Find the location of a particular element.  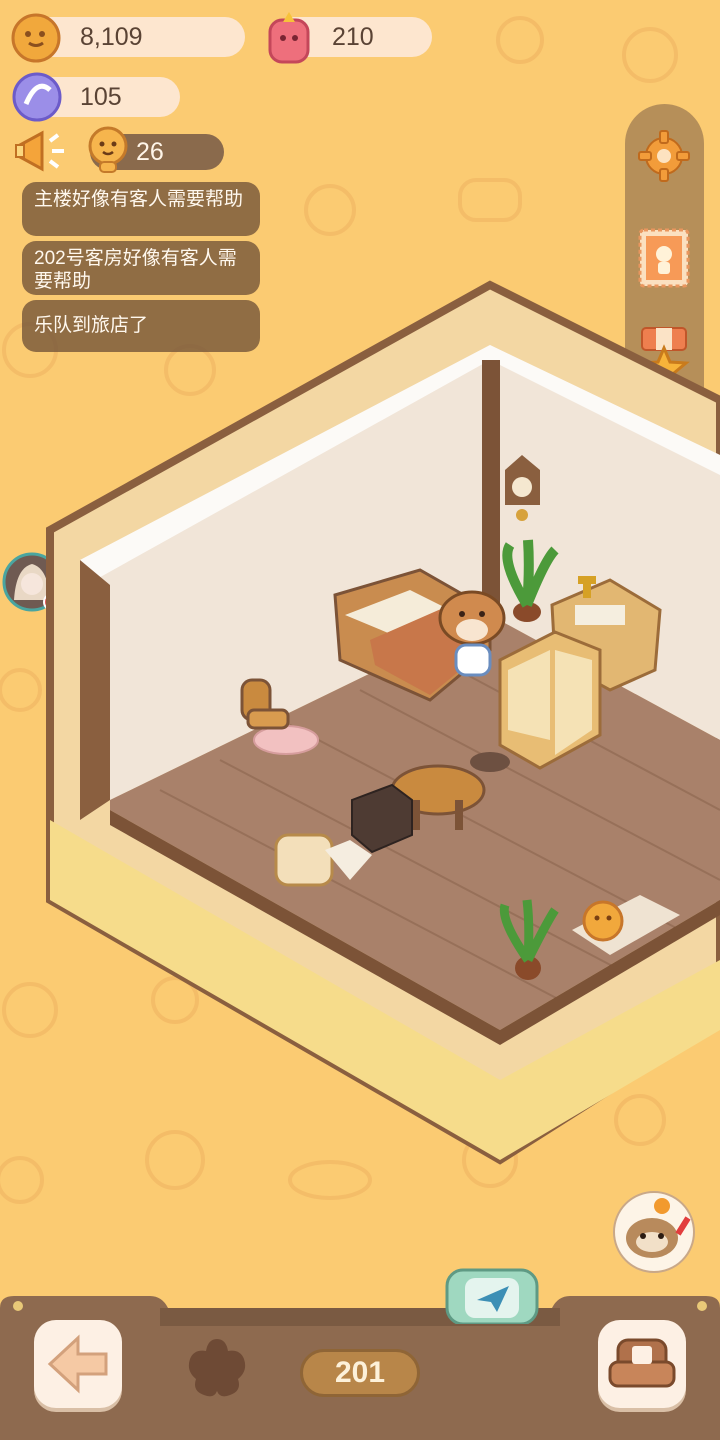

back-button is located at coordinates (78, 1364).